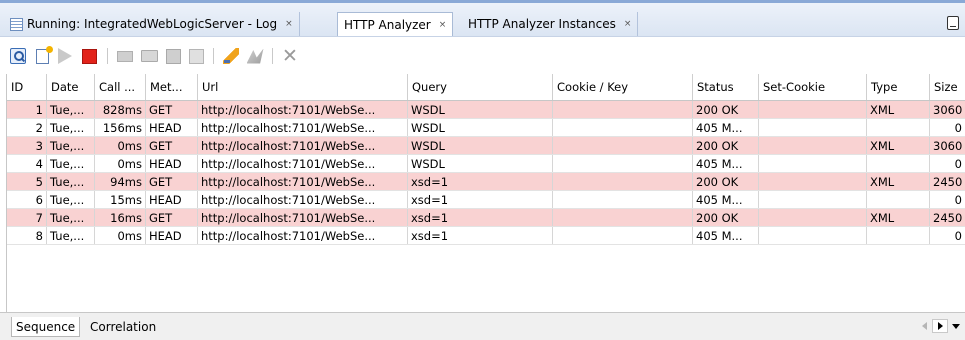  What do you see at coordinates (231, 56) in the screenshot?
I see `edit-request-icon` at bounding box center [231, 56].